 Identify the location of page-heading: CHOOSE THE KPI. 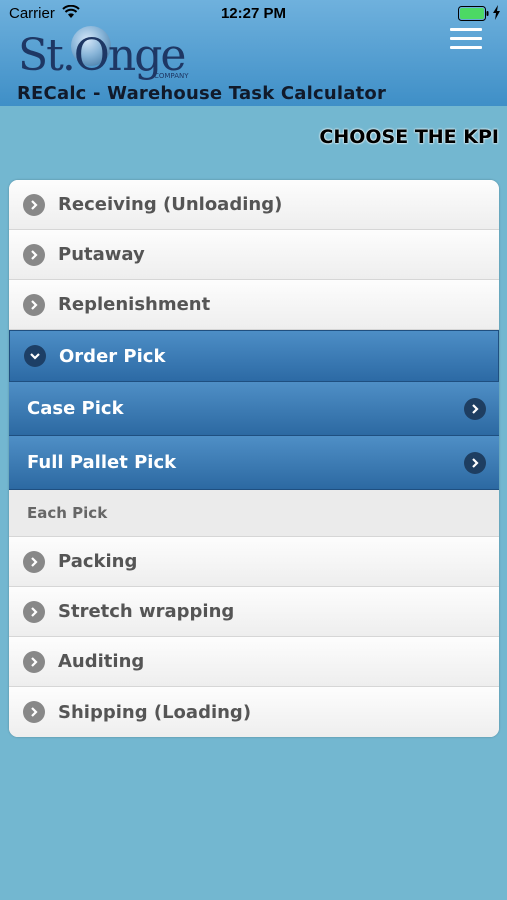
(409, 137).